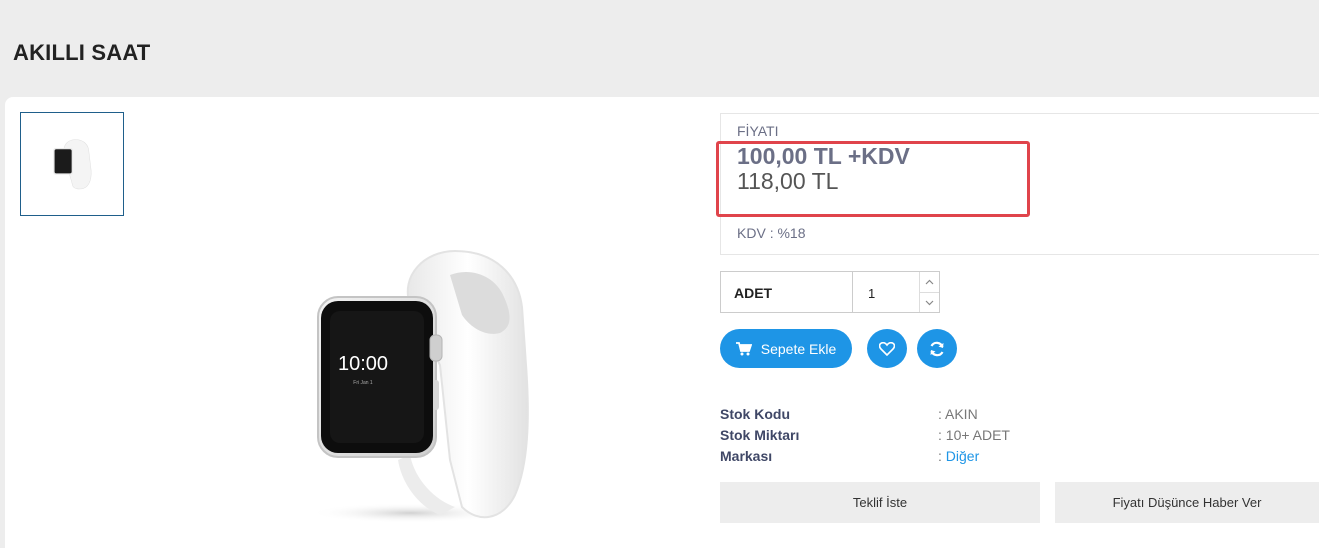  I want to click on kdv-info: KDV : %18, so click(771, 233).